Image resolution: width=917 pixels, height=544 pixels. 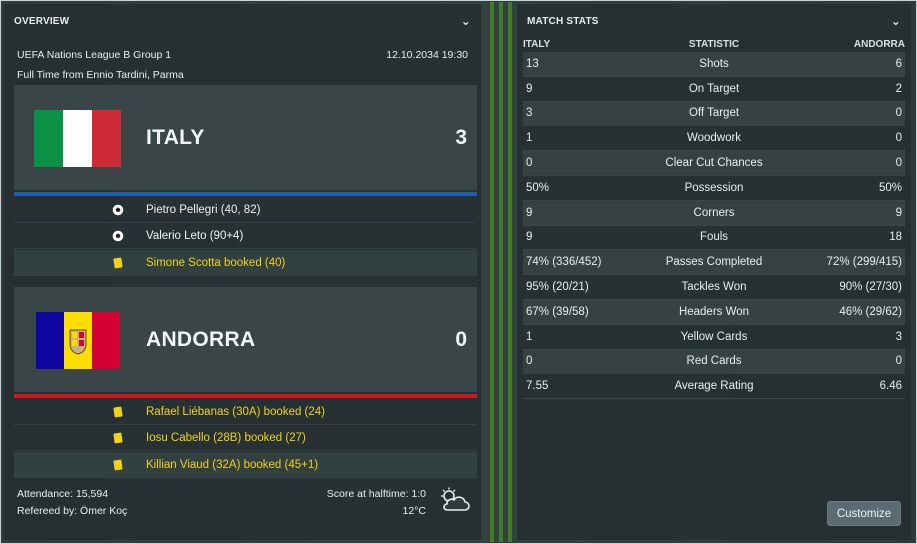 What do you see at coordinates (427, 55) in the screenshot?
I see `match-datetime: 12.10.2034 19:30` at bounding box center [427, 55].